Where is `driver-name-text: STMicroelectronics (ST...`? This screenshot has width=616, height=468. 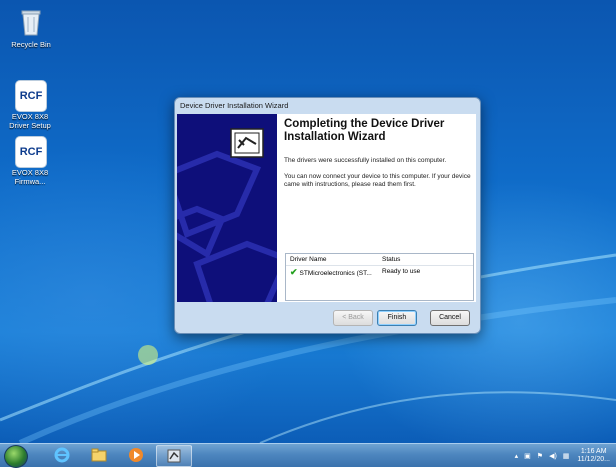 driver-name-text: STMicroelectronics (ST... is located at coordinates (335, 273).